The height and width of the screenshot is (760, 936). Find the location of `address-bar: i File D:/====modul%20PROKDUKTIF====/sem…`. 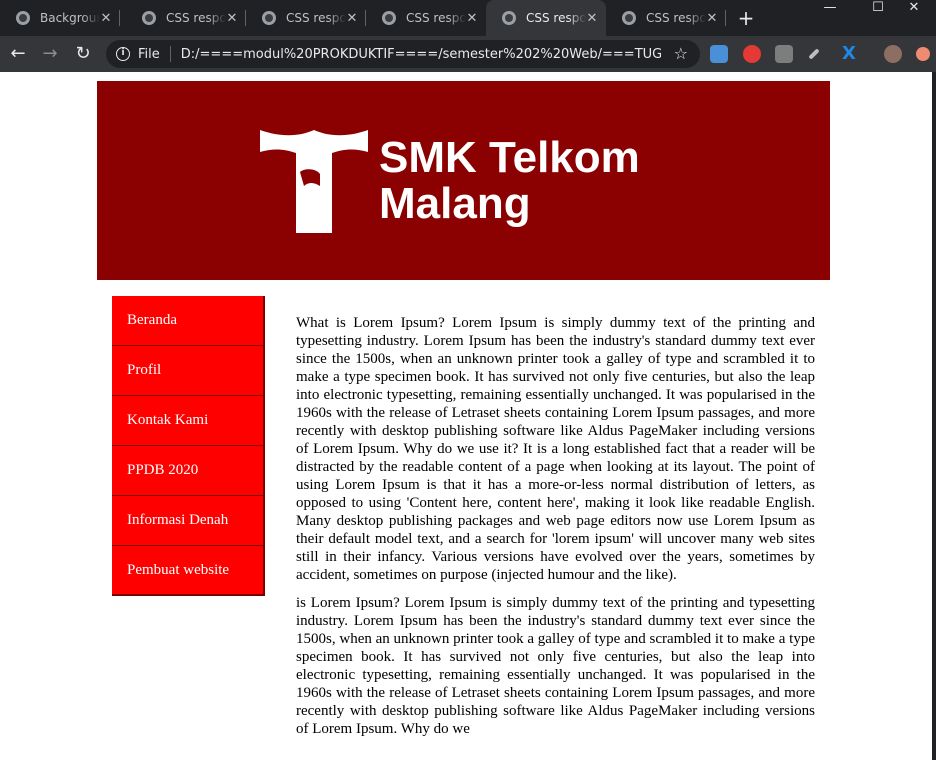

address-bar: i File D:/====modul%20PROKDUKTIF====/sem… is located at coordinates (403, 54).